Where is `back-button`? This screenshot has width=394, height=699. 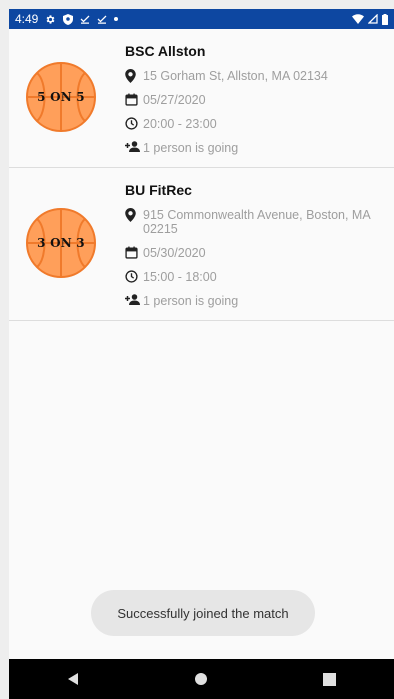 back-button is located at coordinates (73, 679).